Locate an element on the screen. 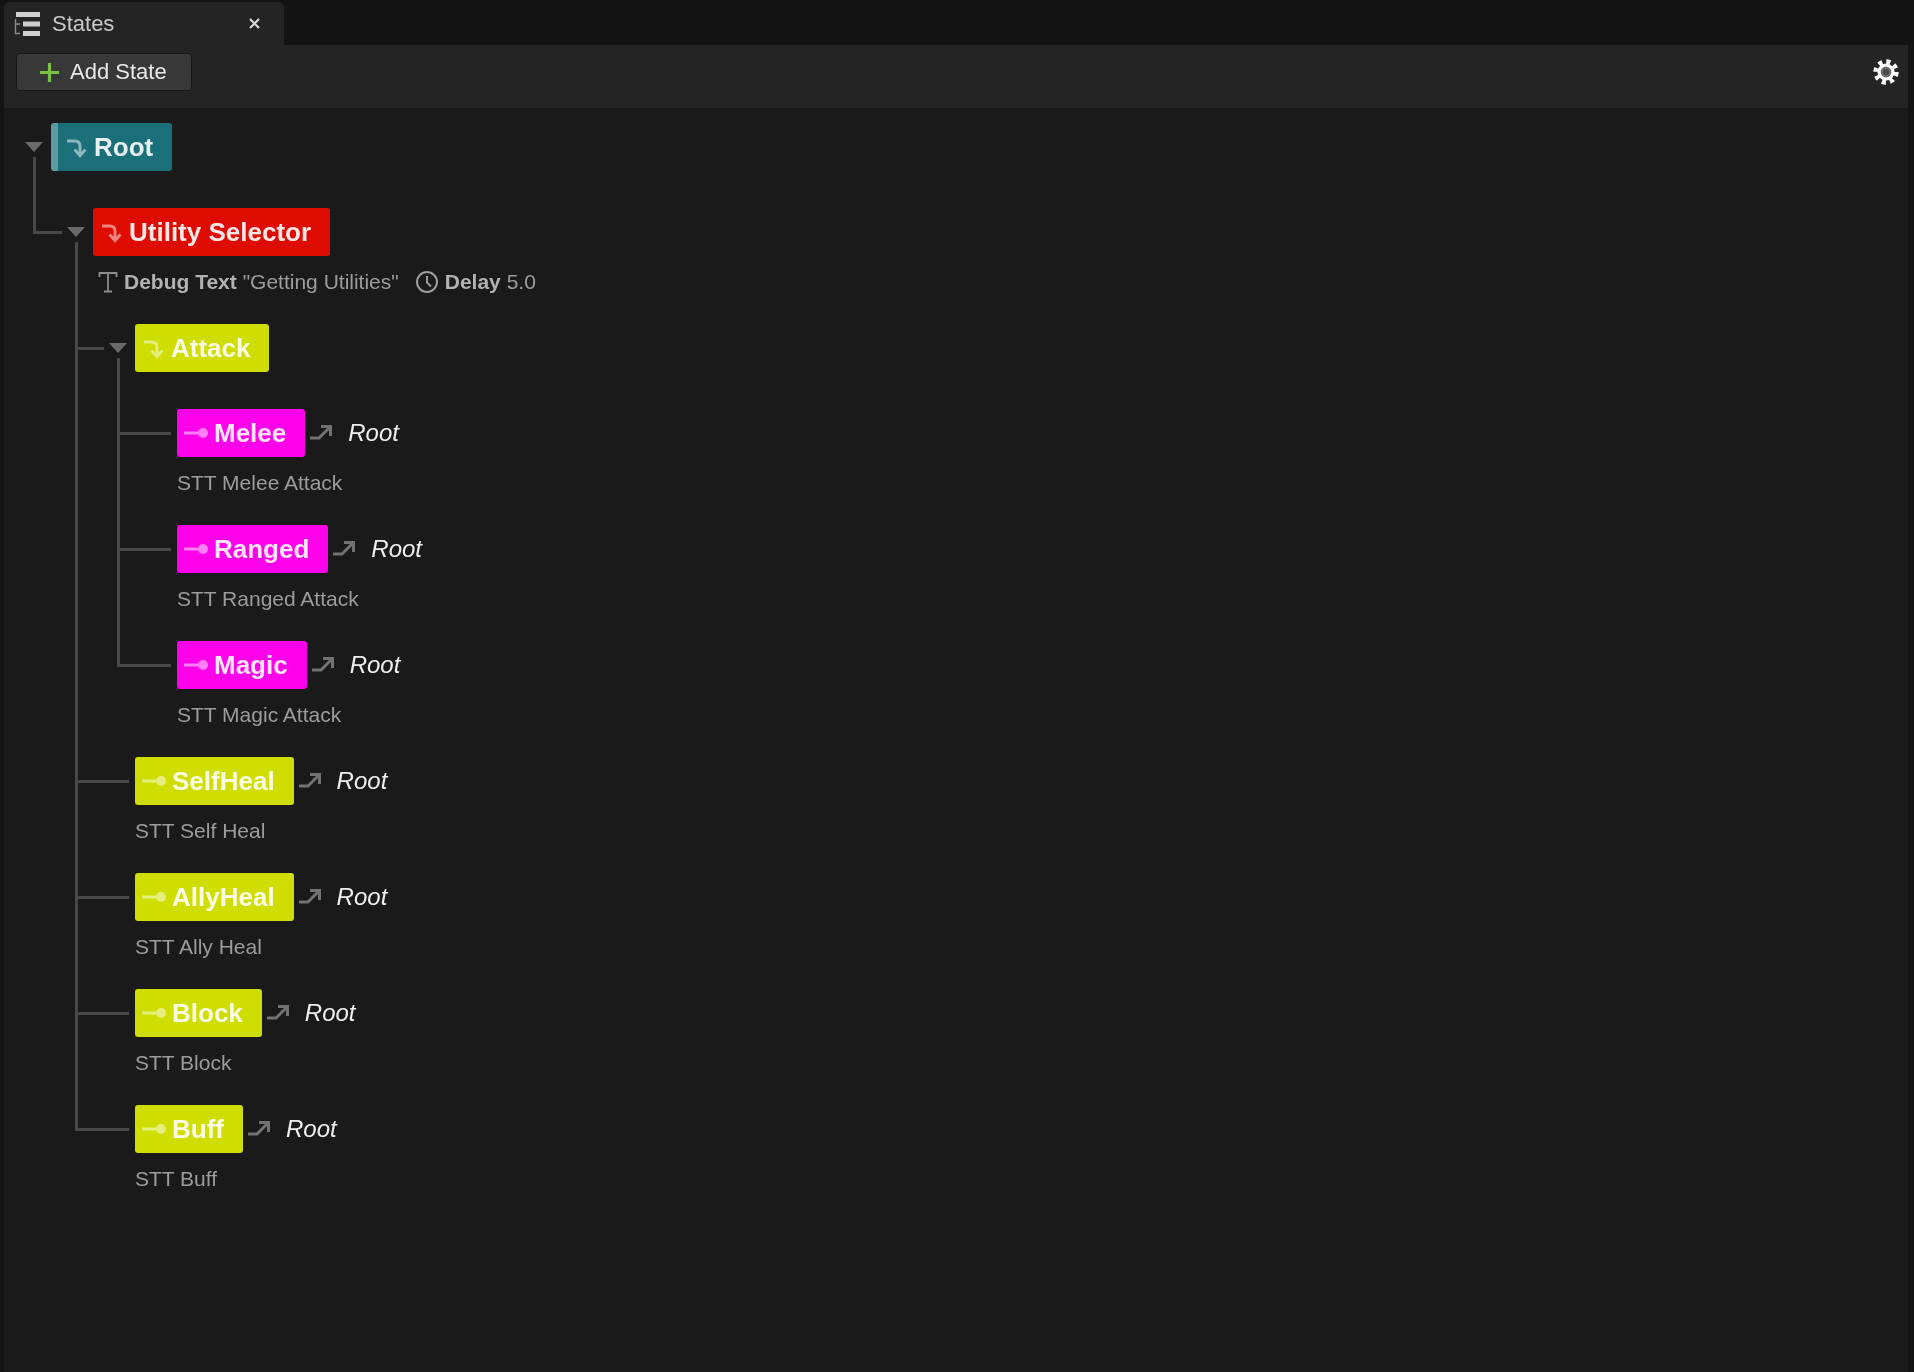 The image size is (1914, 1372). state-node: Ranged is located at coordinates (253, 549).